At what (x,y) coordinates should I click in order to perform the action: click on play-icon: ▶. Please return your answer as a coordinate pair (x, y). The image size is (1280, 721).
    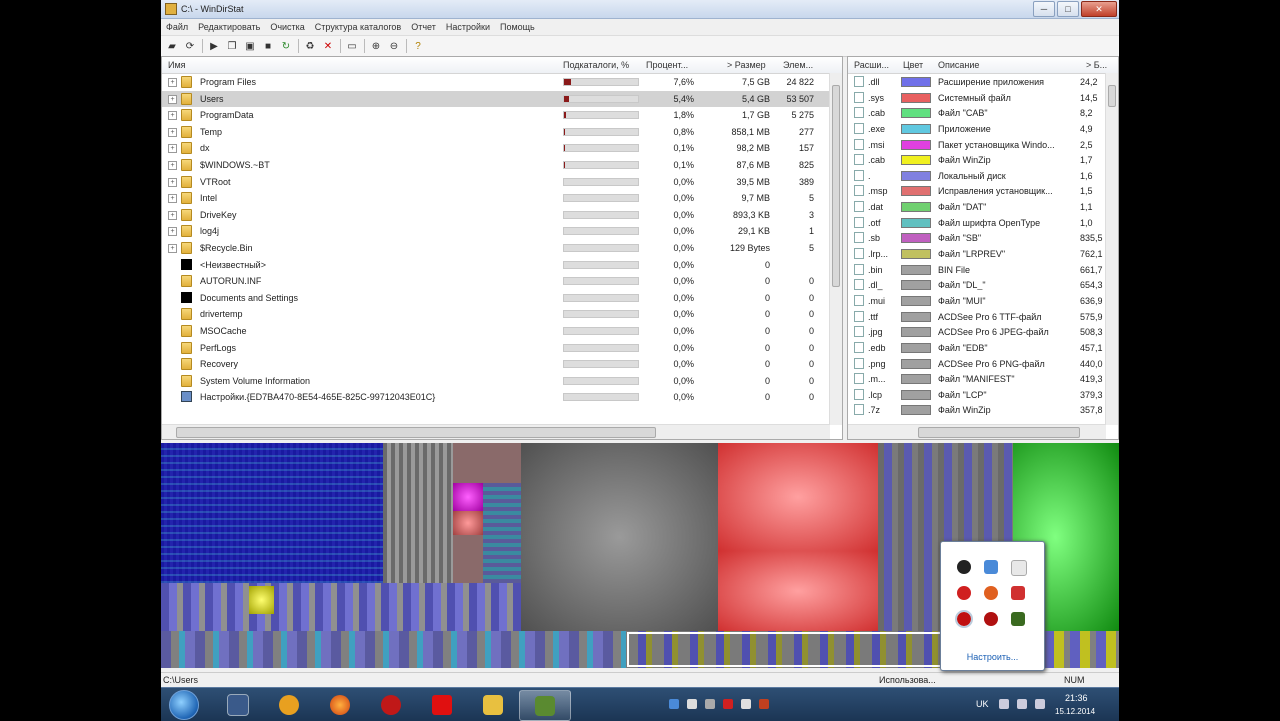
    Looking at the image, I should click on (214, 46).